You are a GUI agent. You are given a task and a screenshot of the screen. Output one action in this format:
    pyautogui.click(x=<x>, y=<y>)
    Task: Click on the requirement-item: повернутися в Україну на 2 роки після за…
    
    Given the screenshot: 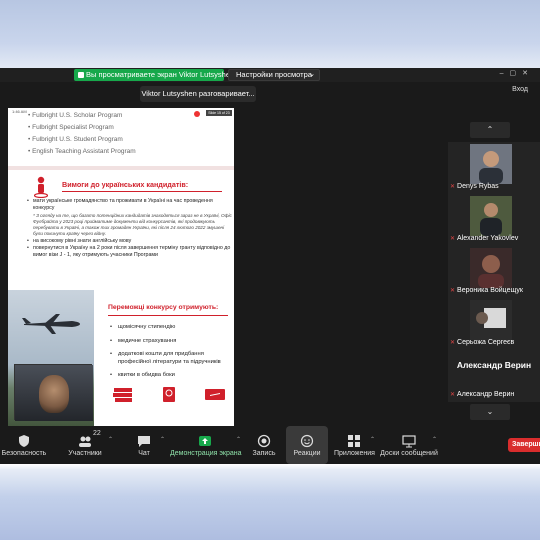 What is the action you would take?
    pyautogui.click(x=129, y=252)
    